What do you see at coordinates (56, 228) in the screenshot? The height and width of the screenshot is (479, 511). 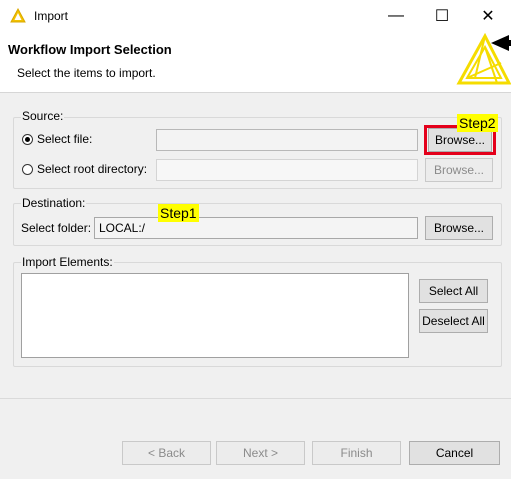 I see `select-folder-label: Select folder:` at bounding box center [56, 228].